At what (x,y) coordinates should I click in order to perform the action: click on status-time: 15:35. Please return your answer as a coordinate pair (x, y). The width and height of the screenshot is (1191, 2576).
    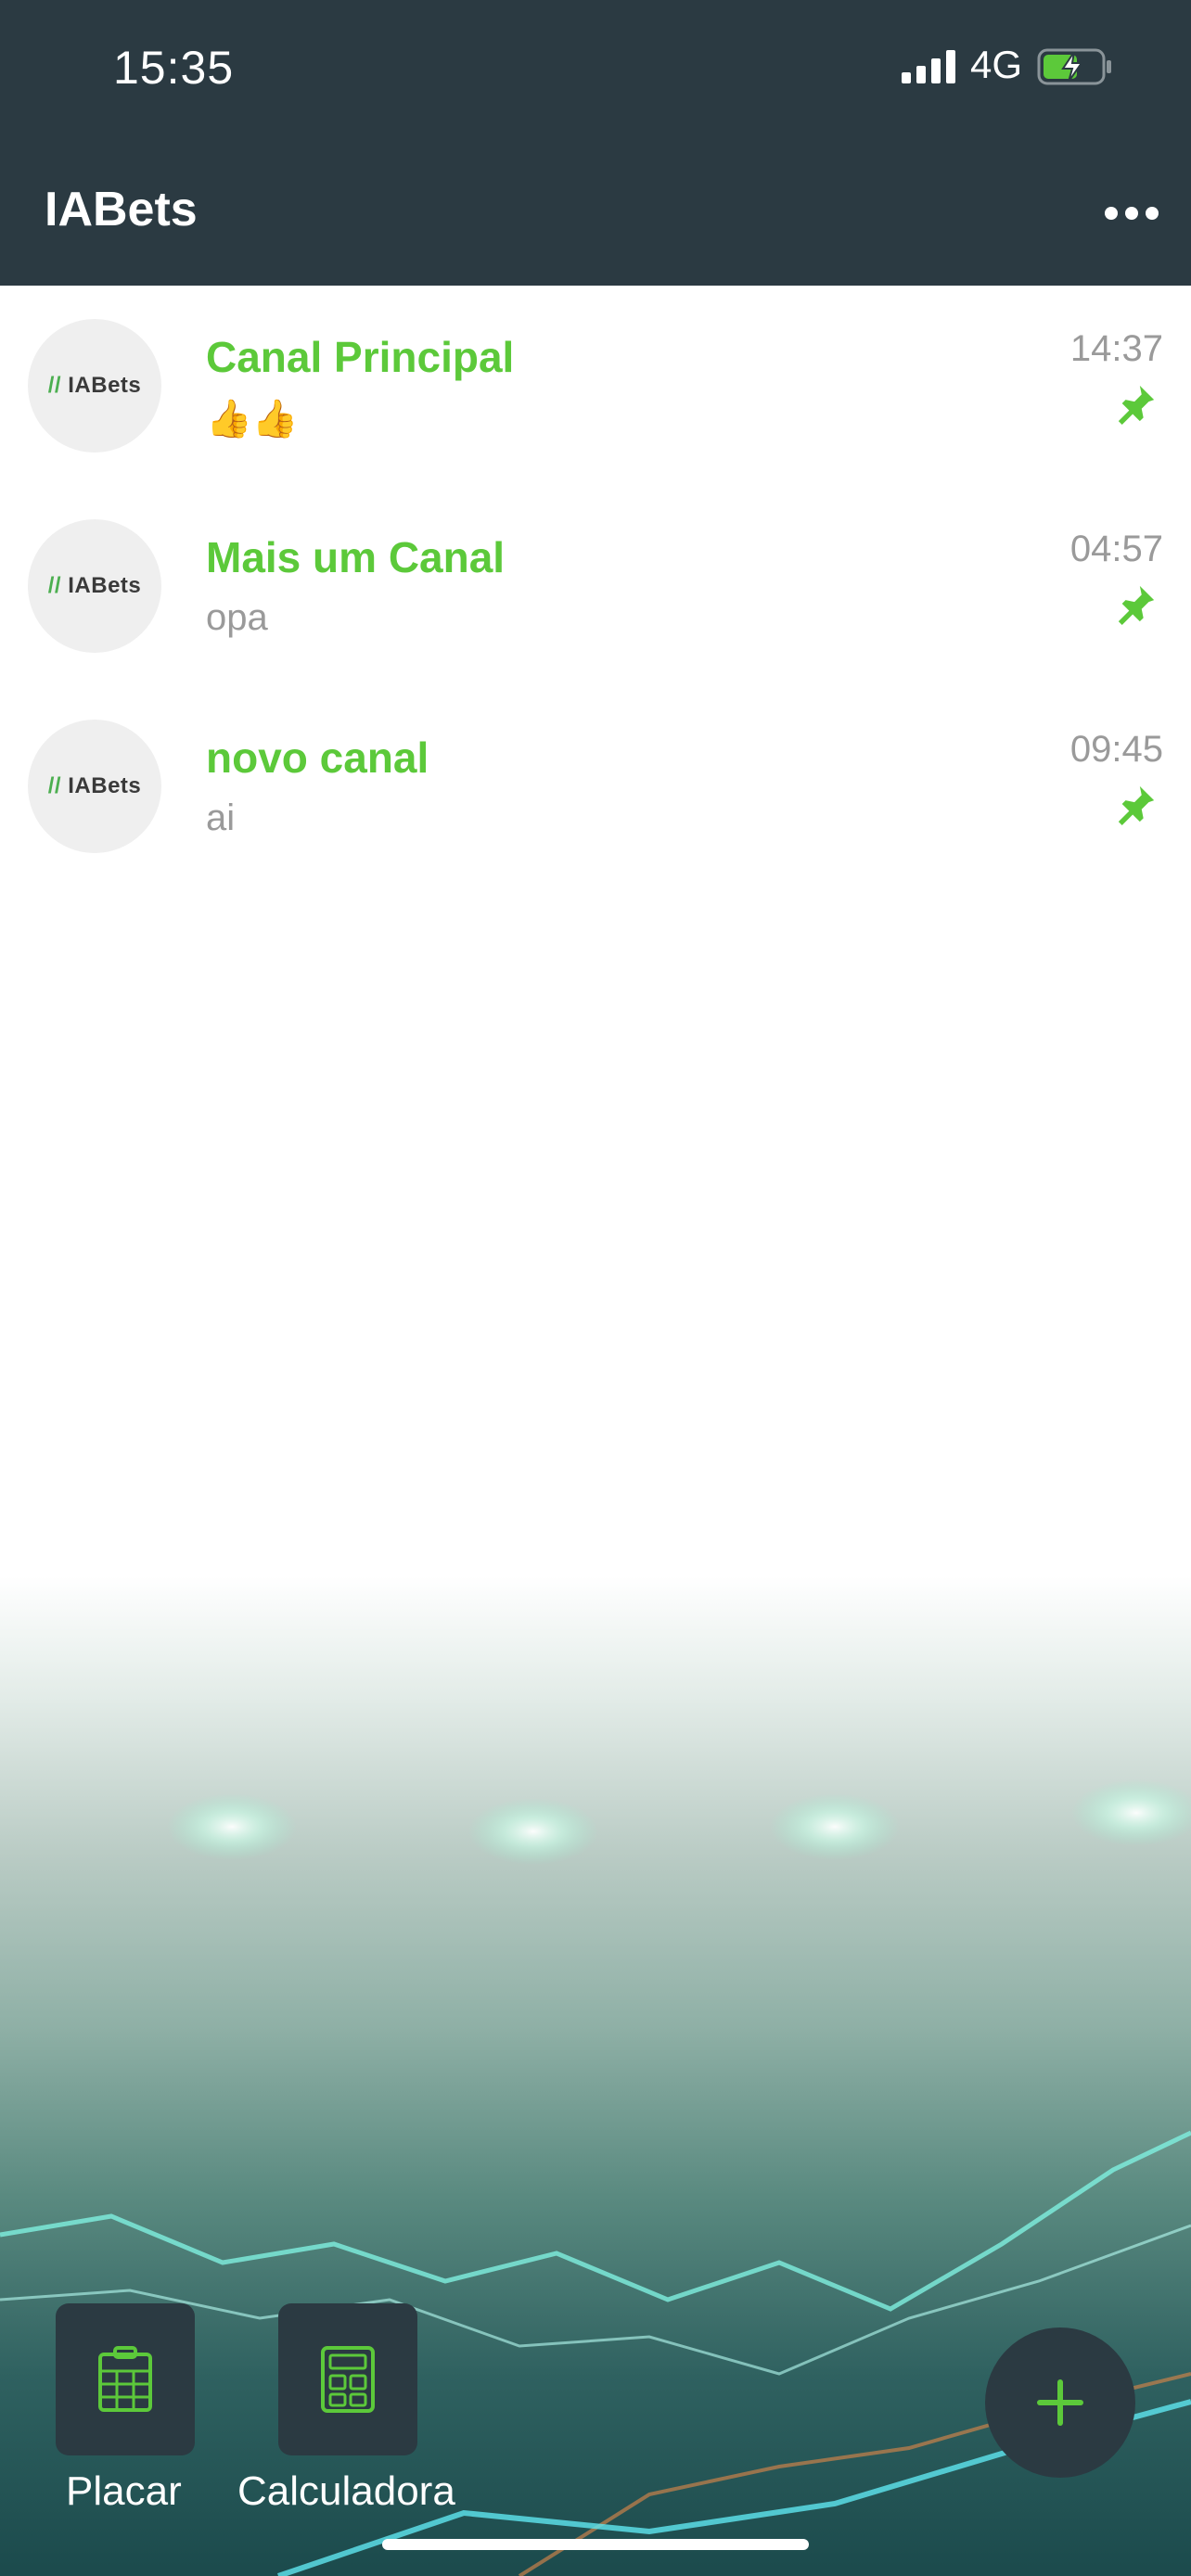
    Looking at the image, I should click on (174, 68).